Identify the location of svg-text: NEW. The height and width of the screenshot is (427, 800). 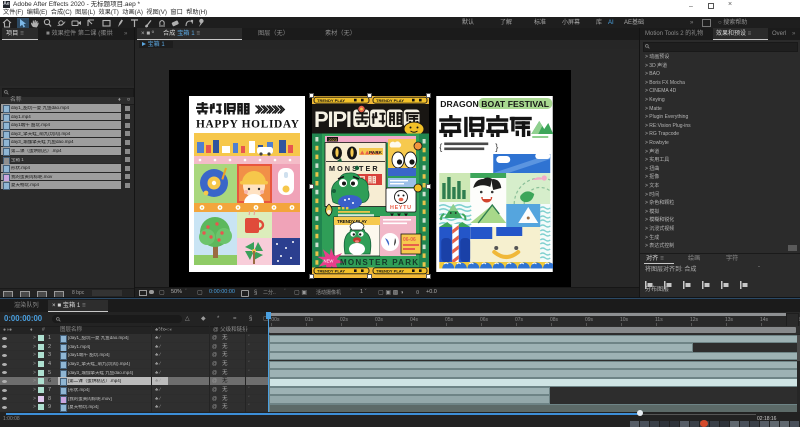
(328, 260).